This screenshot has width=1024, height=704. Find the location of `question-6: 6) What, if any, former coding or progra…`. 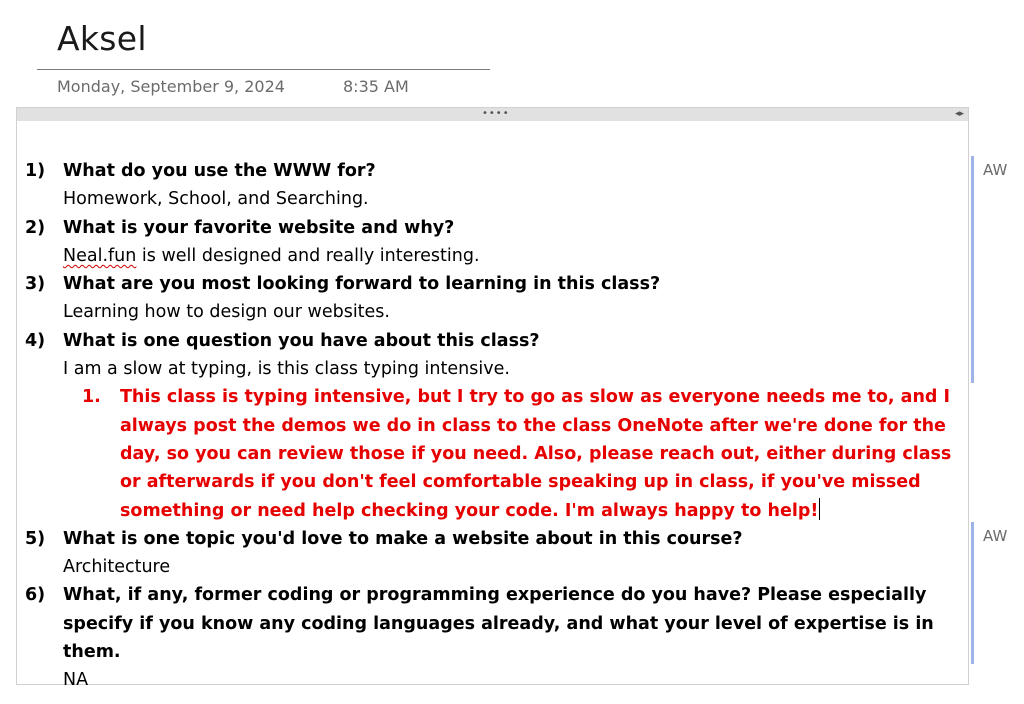

question-6: 6) What, if any, former coding or progra… is located at coordinates (495, 623).